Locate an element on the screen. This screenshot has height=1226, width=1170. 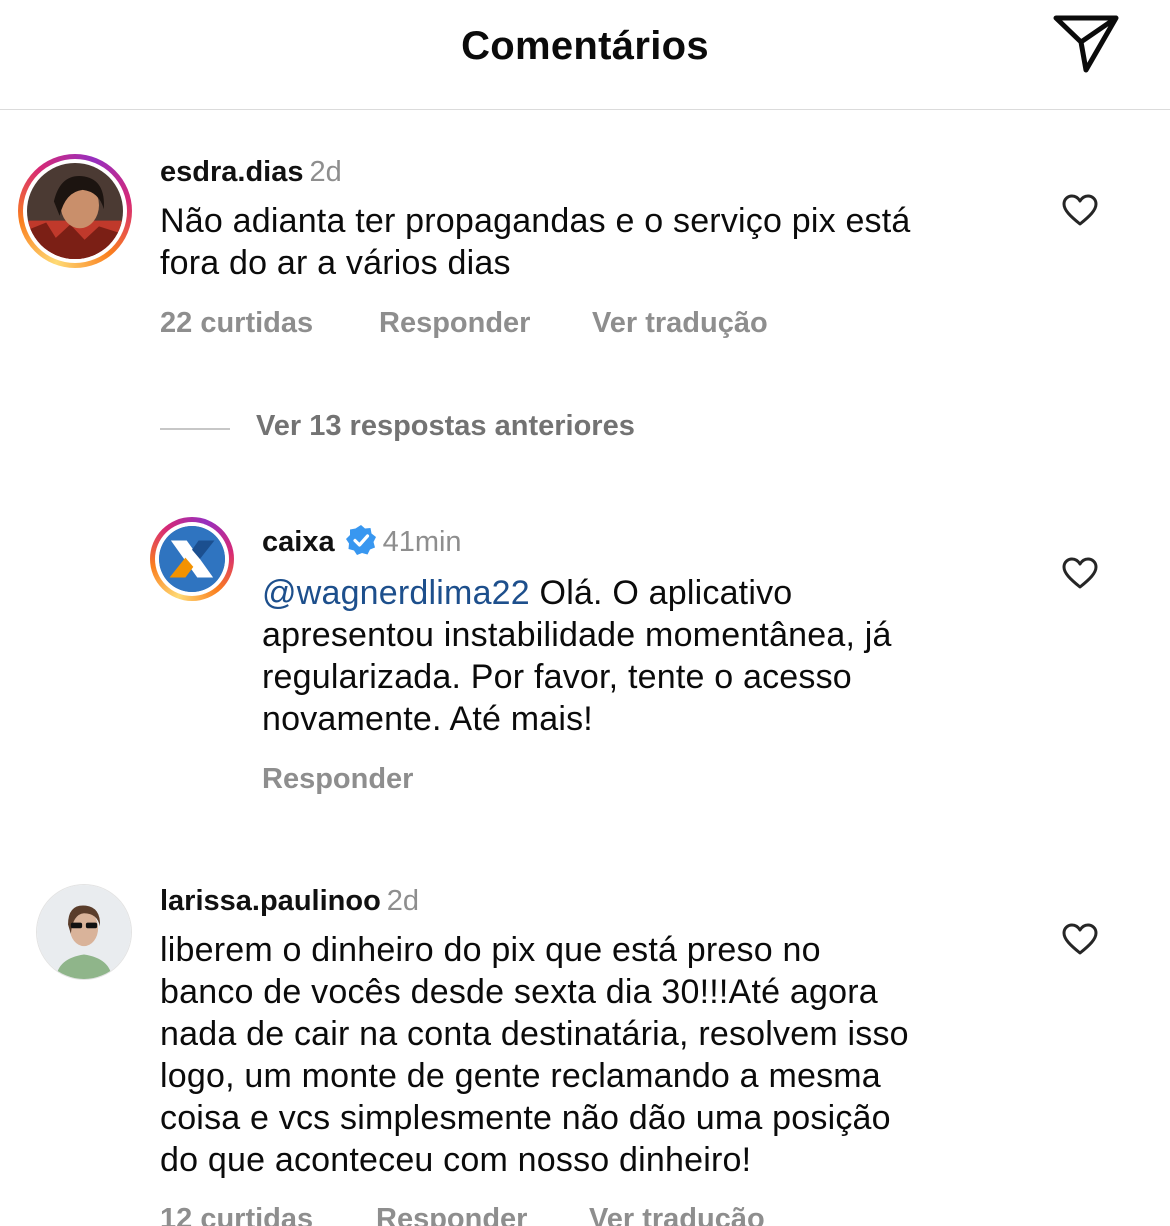
username: larissa.paulinoo is located at coordinates (270, 901).